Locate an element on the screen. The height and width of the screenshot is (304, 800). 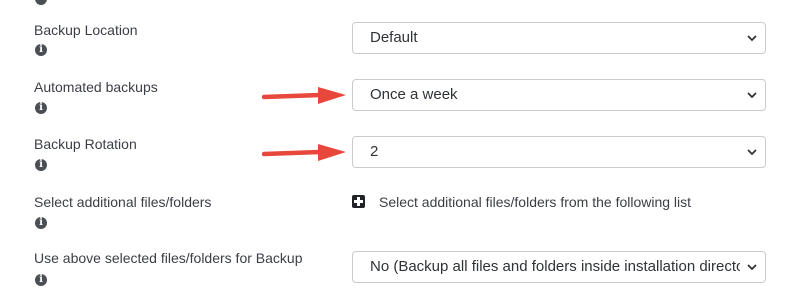
select-value: Default is located at coordinates (394, 37).